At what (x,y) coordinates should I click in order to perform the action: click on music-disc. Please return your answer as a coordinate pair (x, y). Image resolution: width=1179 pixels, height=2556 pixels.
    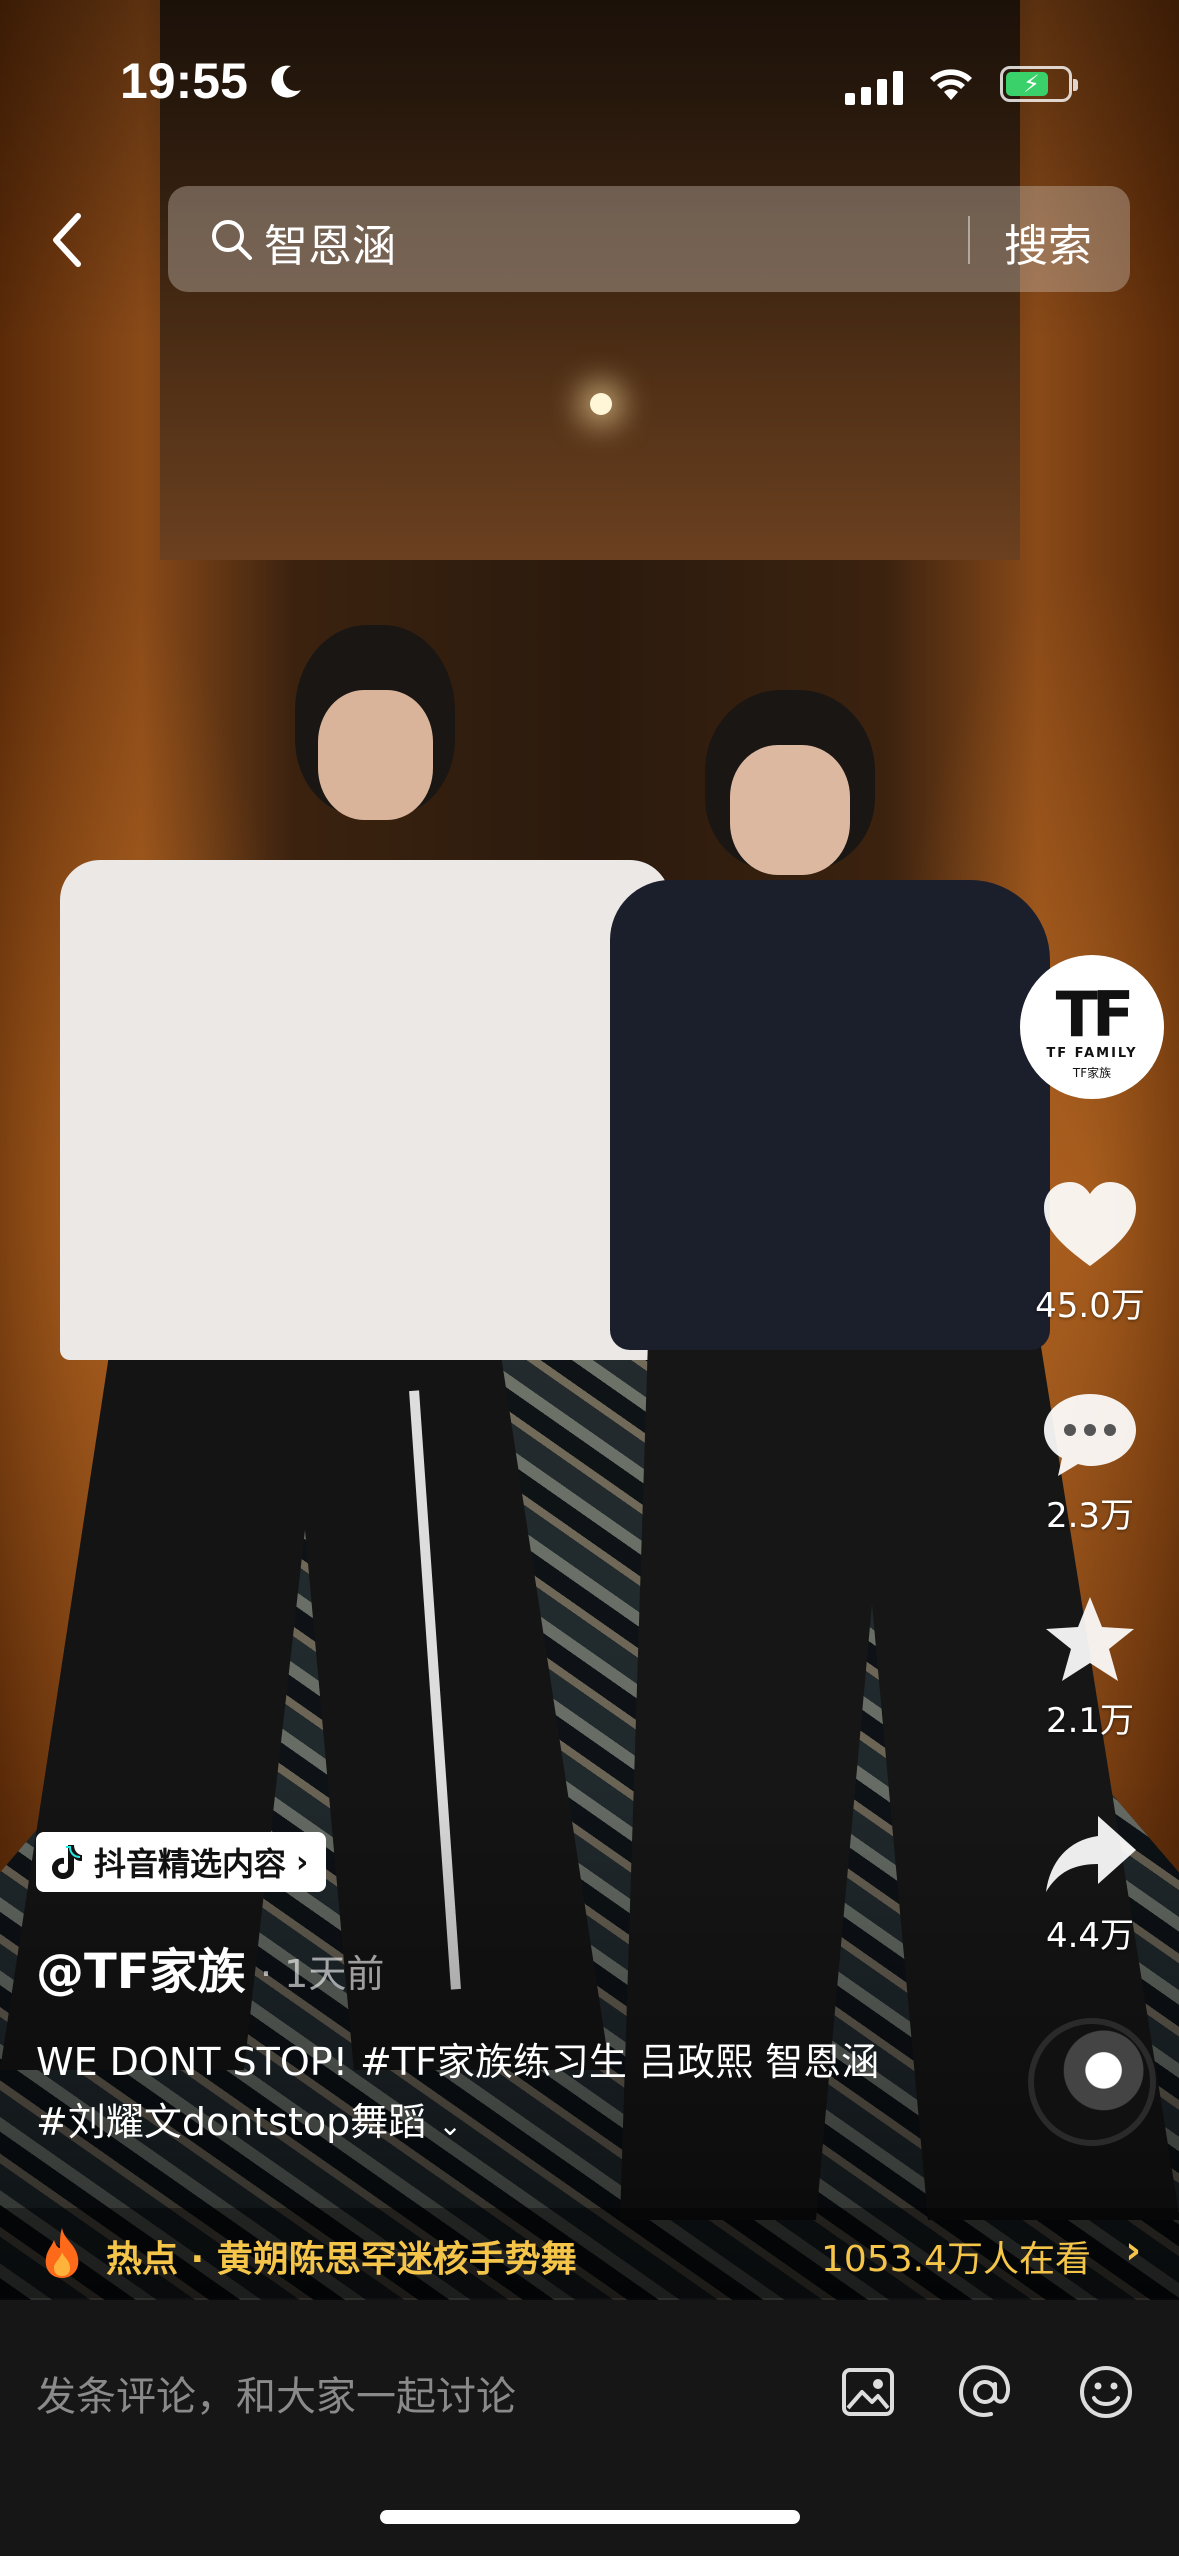
    Looking at the image, I should click on (1092, 2082).